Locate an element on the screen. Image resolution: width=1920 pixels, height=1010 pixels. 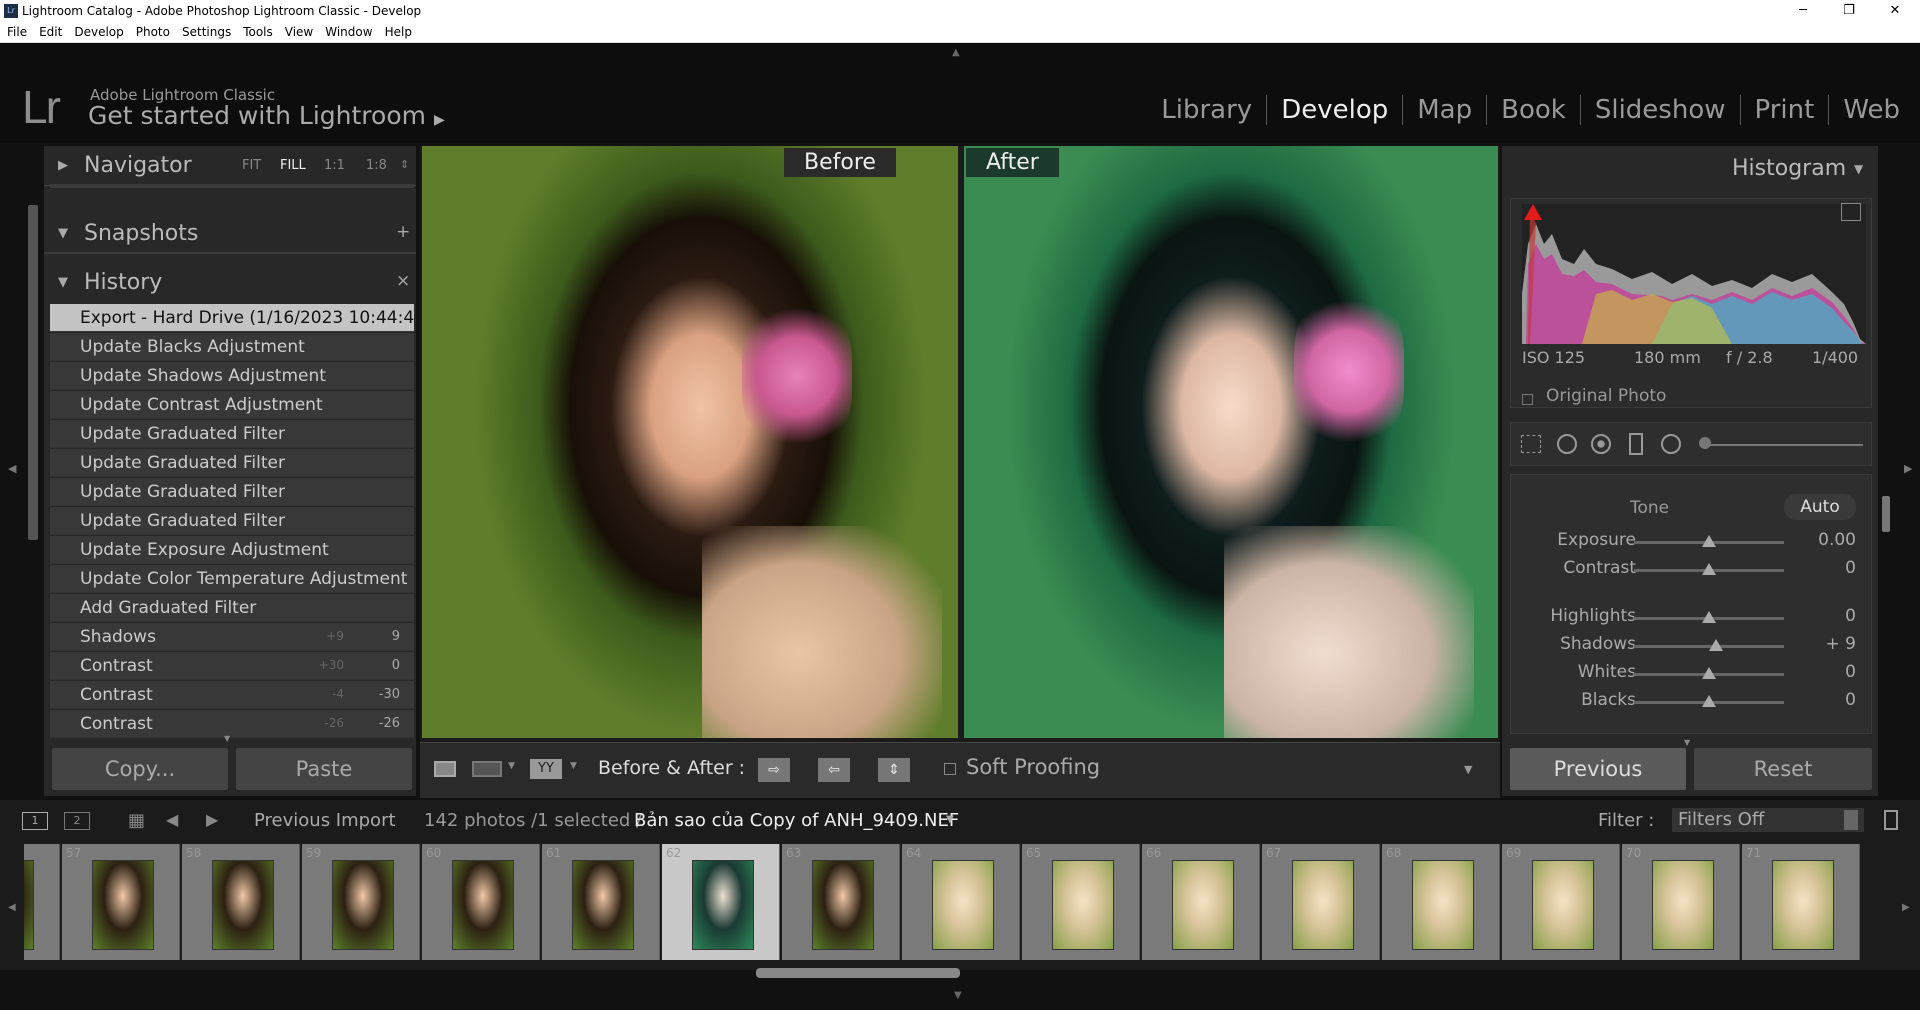
minimize-button: ─ is located at coordinates (1803, 11).